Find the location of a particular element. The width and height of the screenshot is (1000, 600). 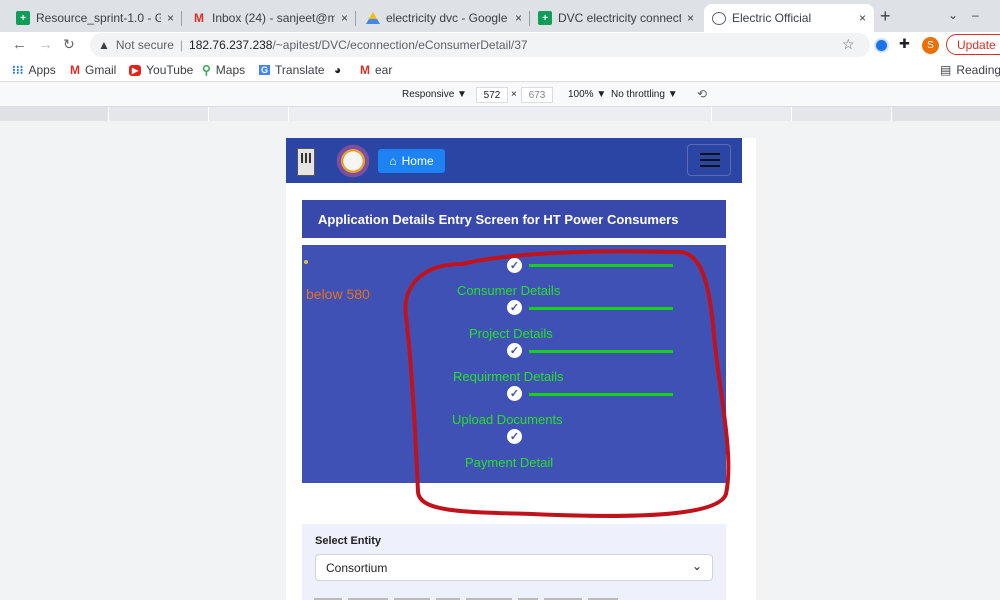

extension-icon is located at coordinates (881, 45).